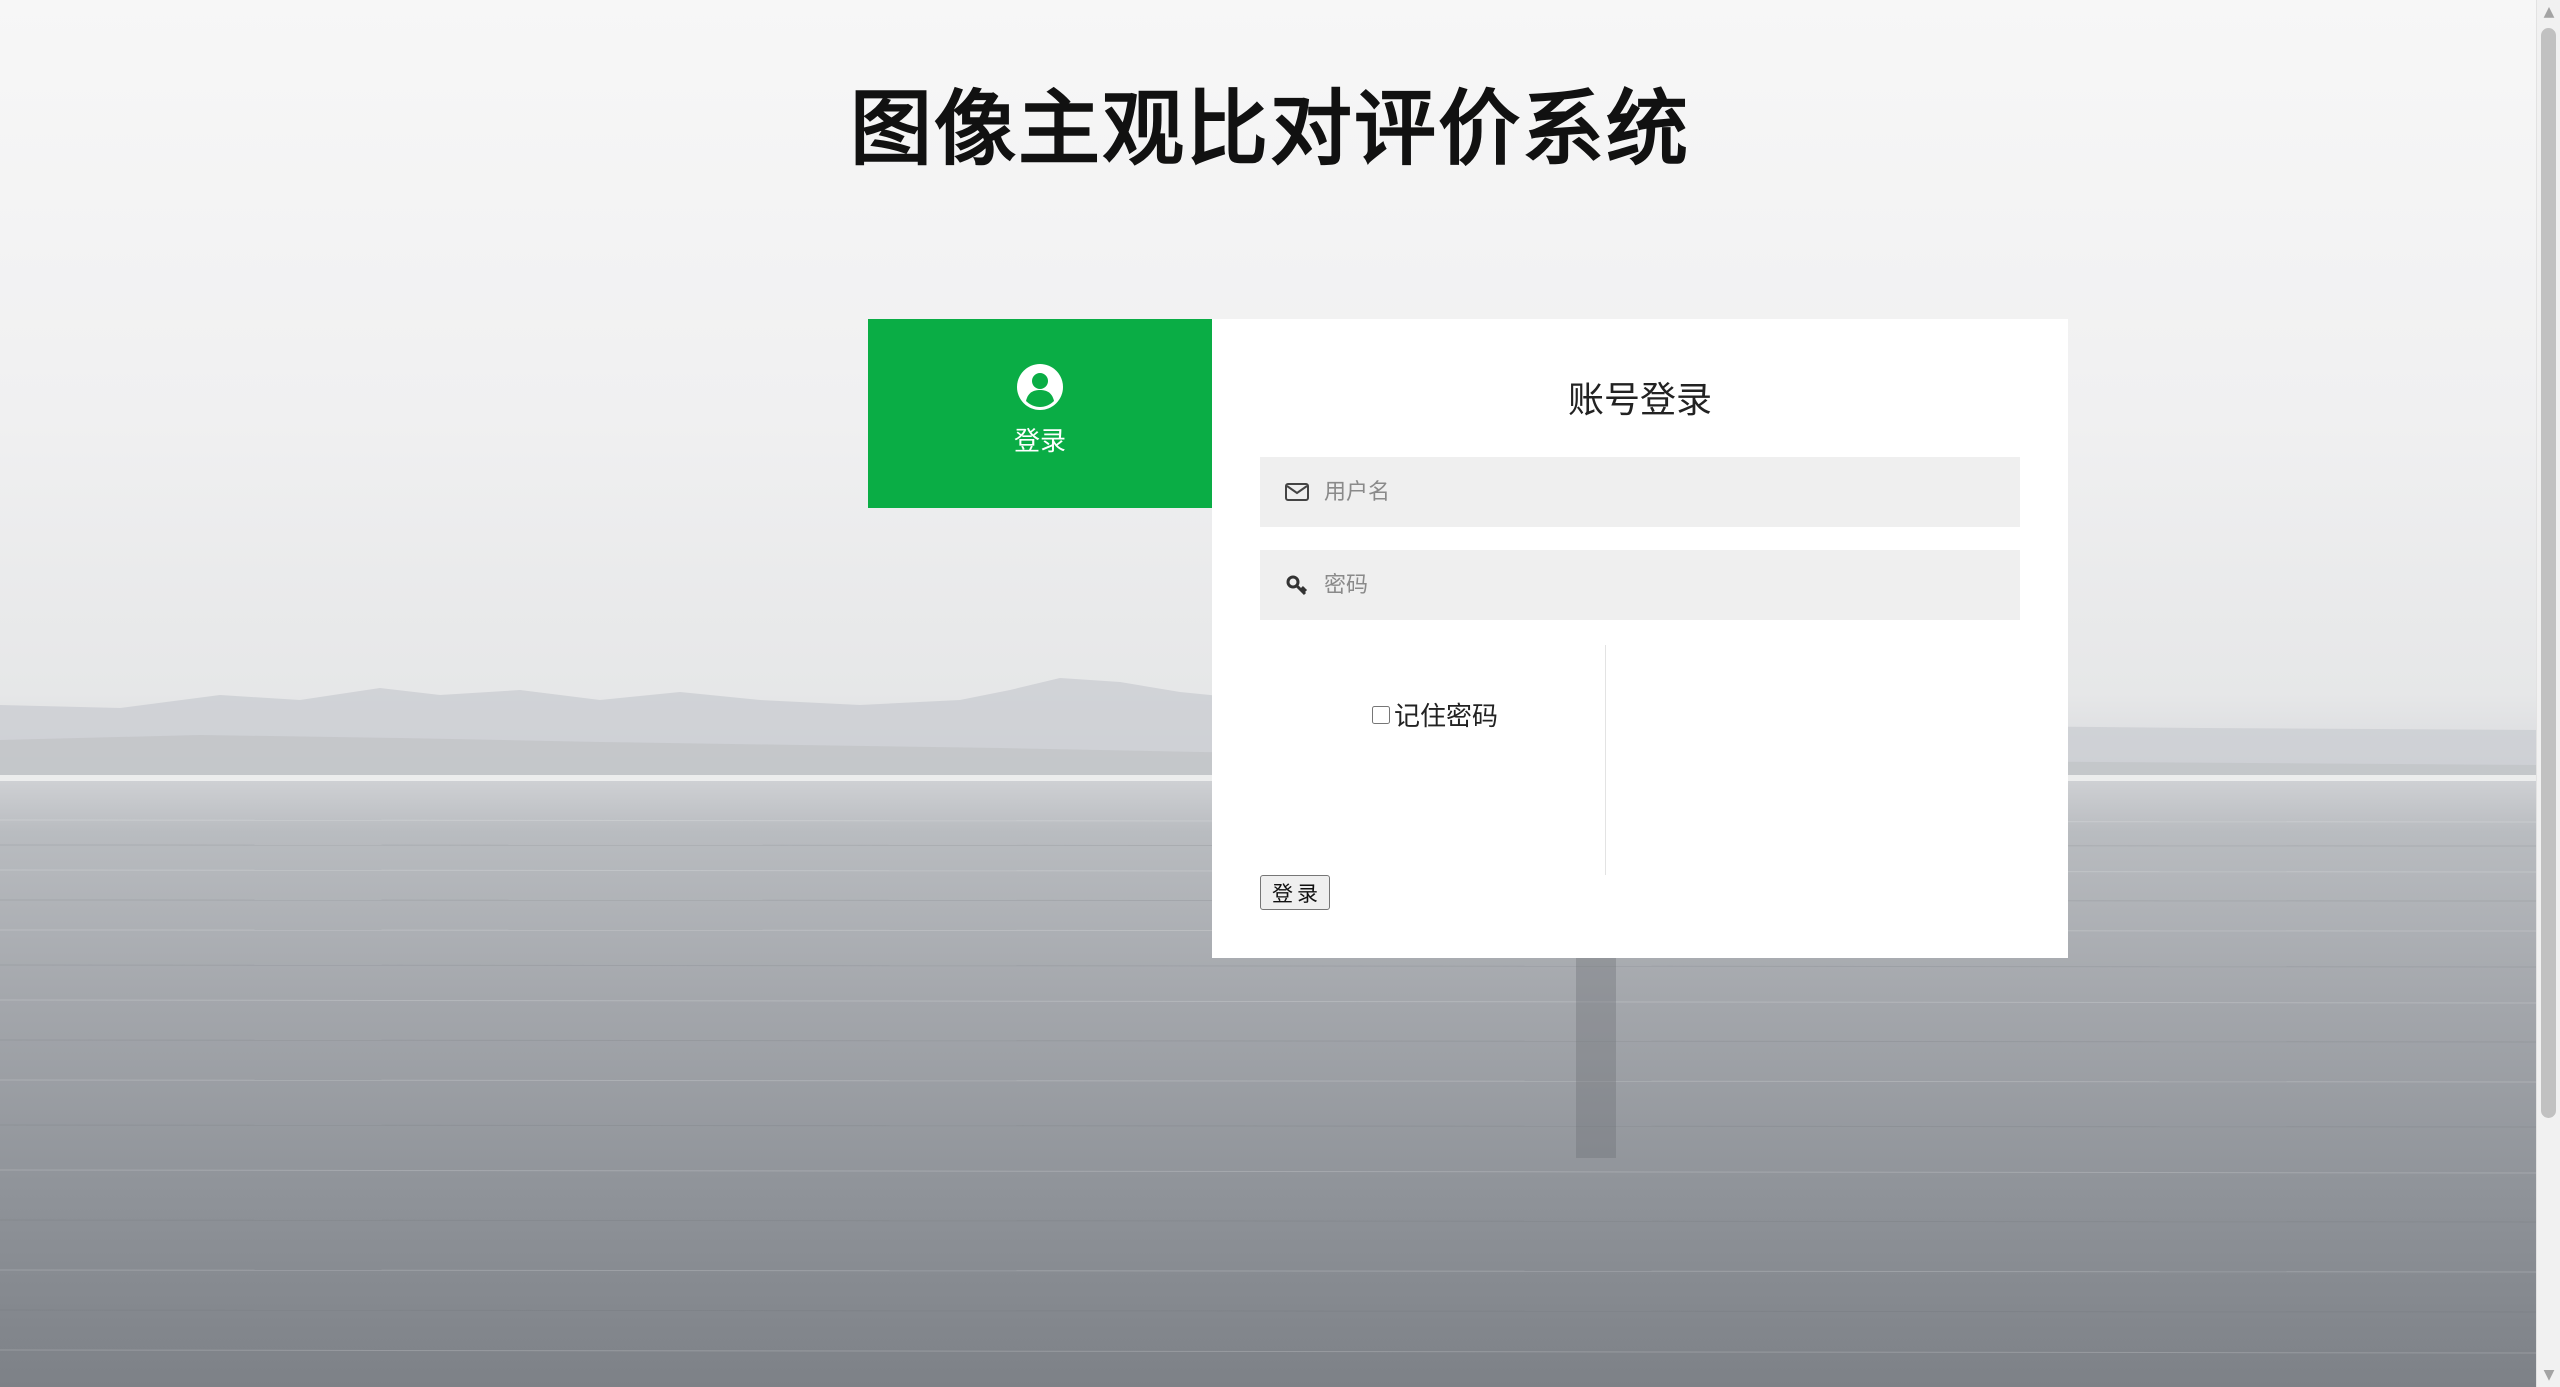  What do you see at coordinates (1270, 129) in the screenshot?
I see `page-title: 图像主观比对评价系统` at bounding box center [1270, 129].